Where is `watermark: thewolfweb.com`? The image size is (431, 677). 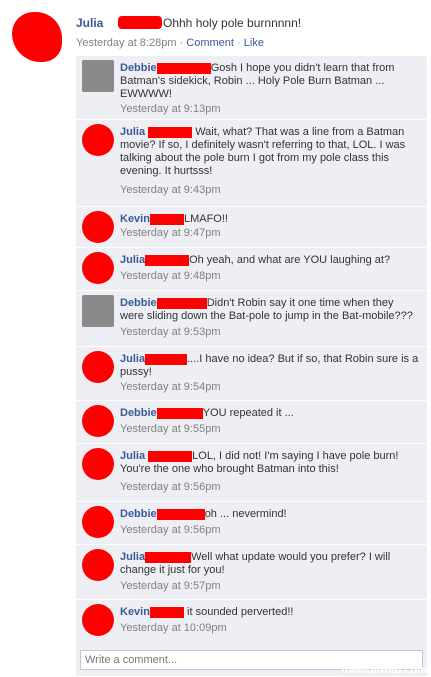
watermark: thewolfweb.com is located at coordinates (384, 670).